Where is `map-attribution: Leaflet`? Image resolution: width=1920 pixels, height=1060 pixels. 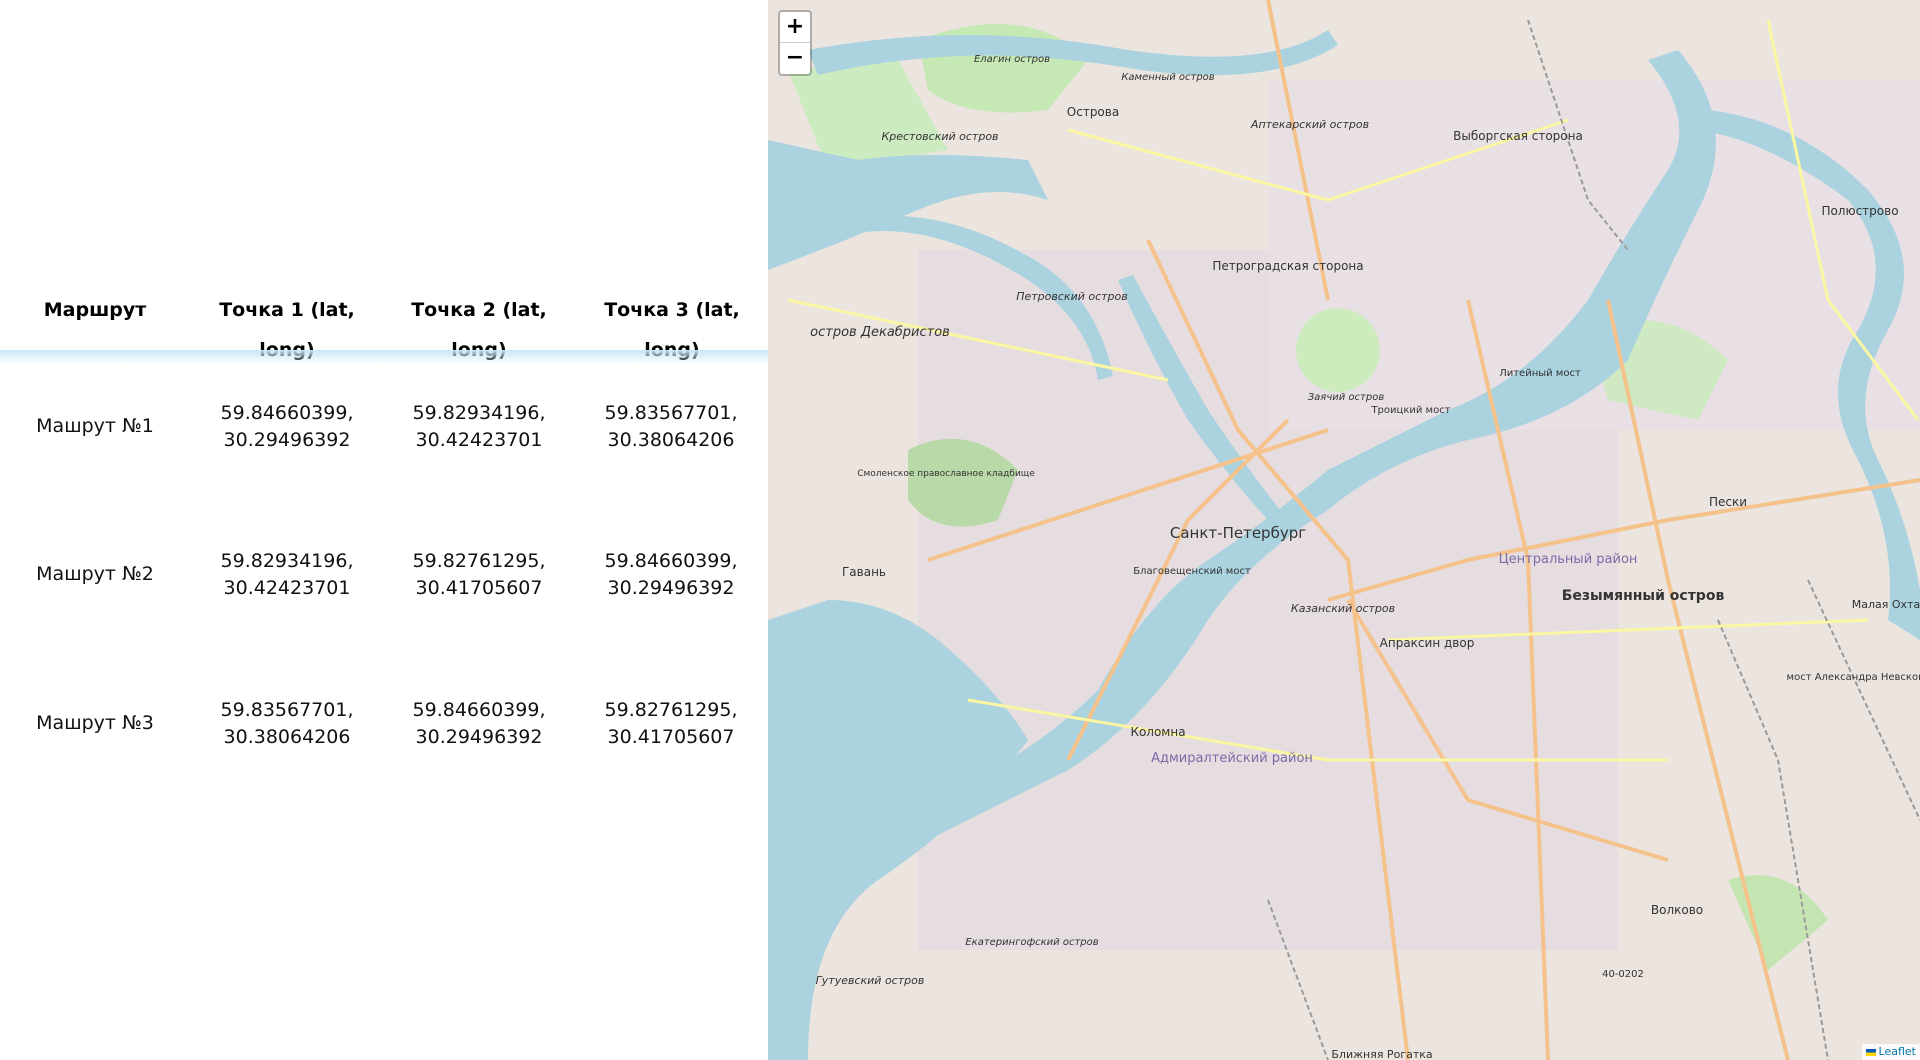 map-attribution: Leaflet is located at coordinates (1890, 1052).